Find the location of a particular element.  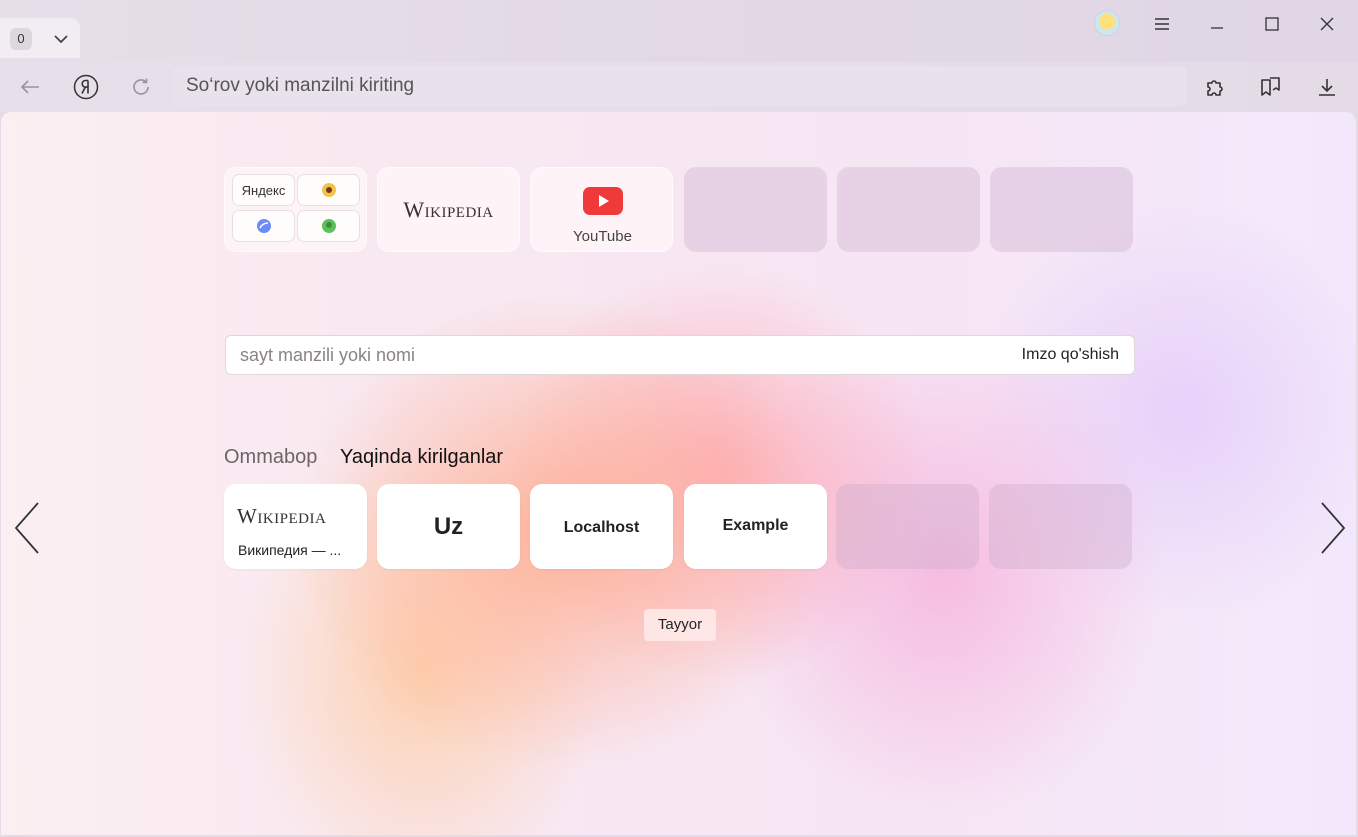

recent-tile-example: Example is located at coordinates (755, 526).